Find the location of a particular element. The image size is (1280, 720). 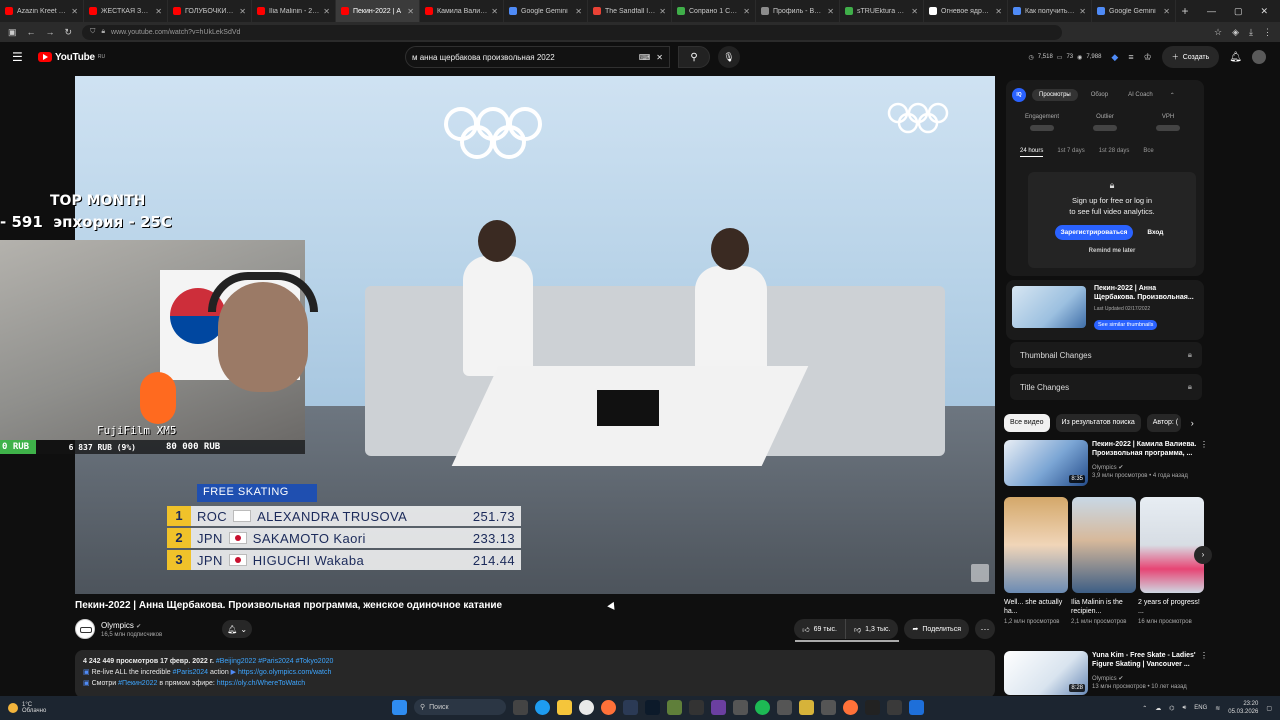

remind-later-button: Remind me later is located at coordinates (1112, 251).